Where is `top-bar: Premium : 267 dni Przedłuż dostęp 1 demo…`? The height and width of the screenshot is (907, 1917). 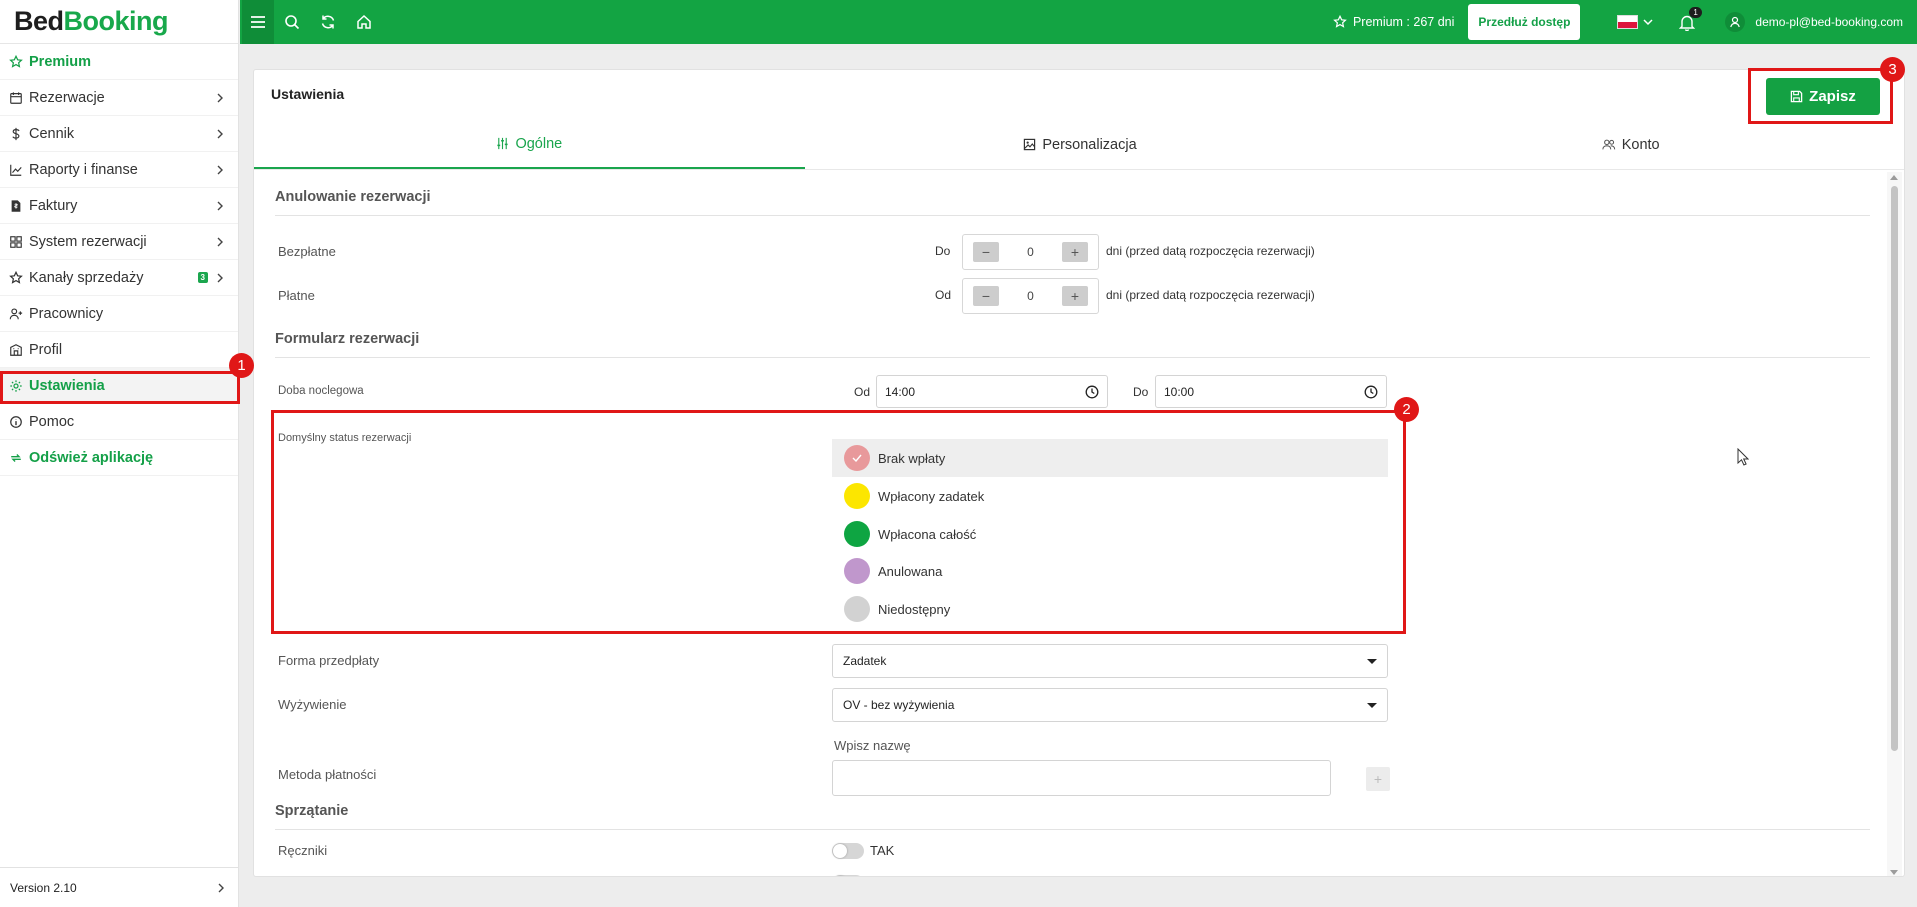 top-bar: Premium : 267 dni Przedłuż dostęp 1 demo… is located at coordinates (1078, 22).